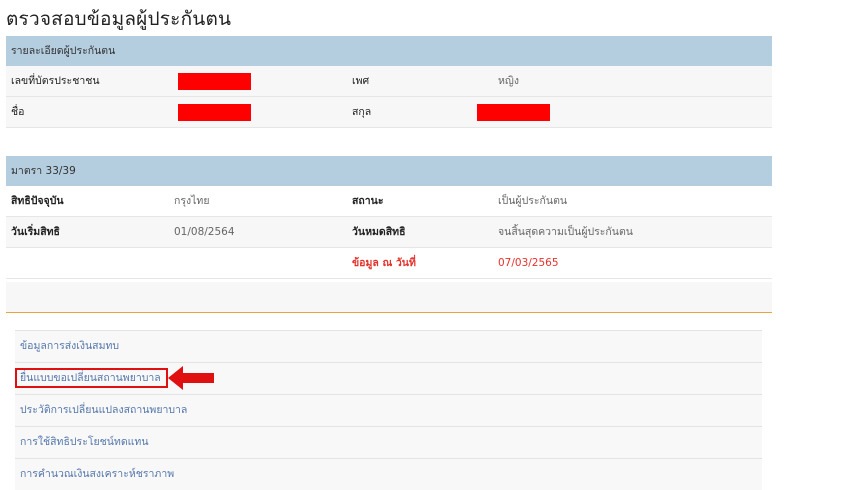  Describe the element at coordinates (214, 112) in the screenshot. I see `first-name-redacted` at that location.